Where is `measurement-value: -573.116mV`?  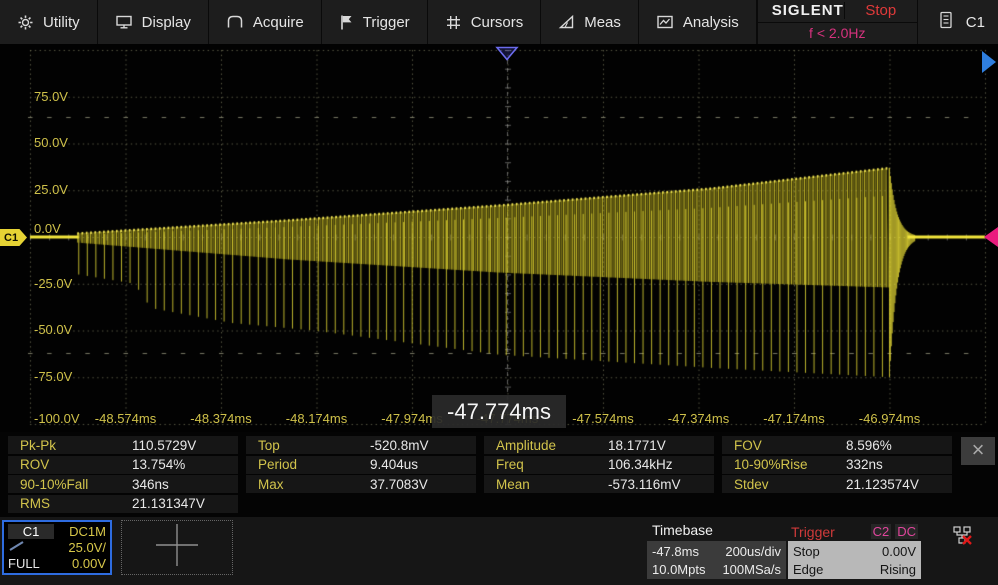
measurement-value: -573.116mV is located at coordinates (644, 484).